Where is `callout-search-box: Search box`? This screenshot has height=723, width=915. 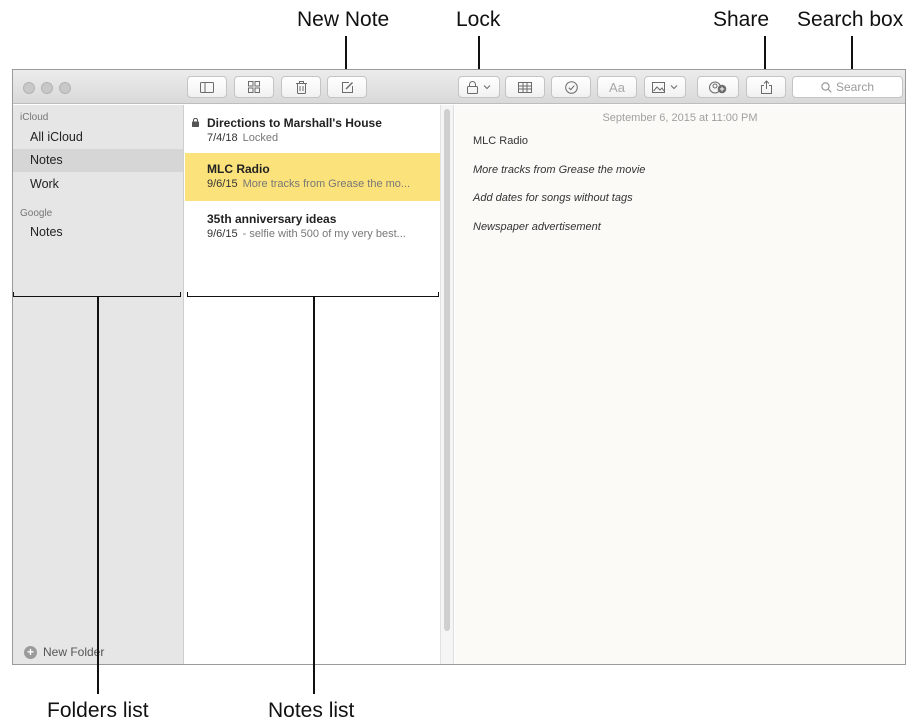 callout-search-box: Search box is located at coordinates (850, 19).